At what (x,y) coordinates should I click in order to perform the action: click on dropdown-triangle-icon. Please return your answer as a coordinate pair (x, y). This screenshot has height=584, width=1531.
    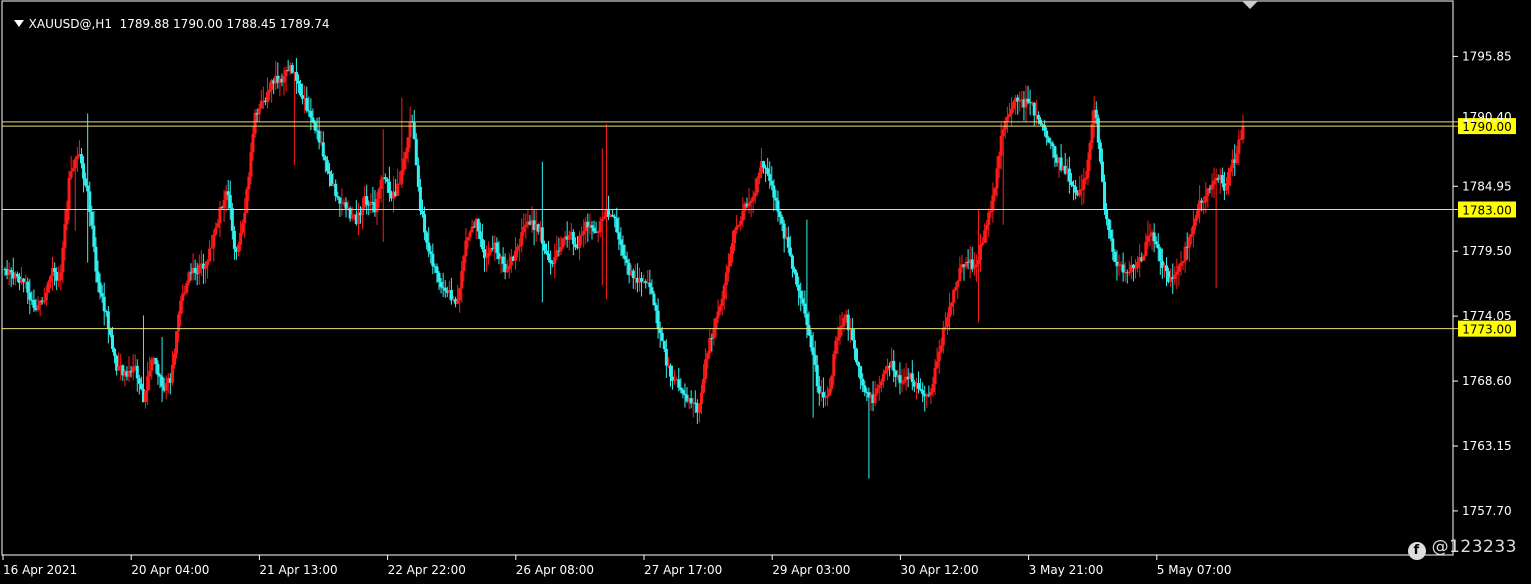
    Looking at the image, I should click on (18, 23).